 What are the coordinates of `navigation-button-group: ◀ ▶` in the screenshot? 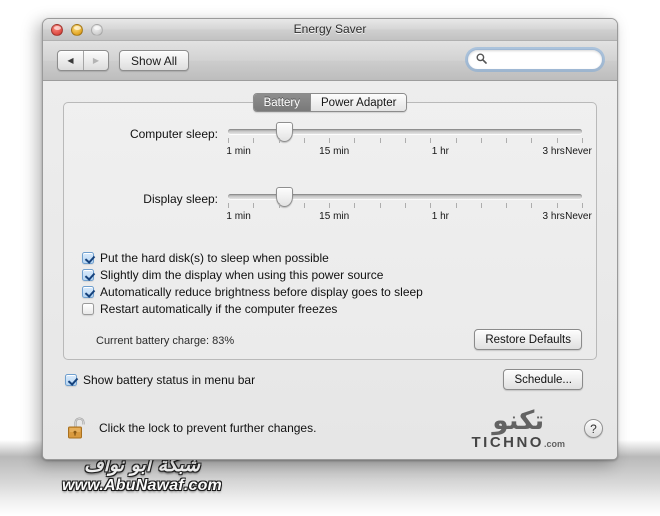 It's located at (83, 60).